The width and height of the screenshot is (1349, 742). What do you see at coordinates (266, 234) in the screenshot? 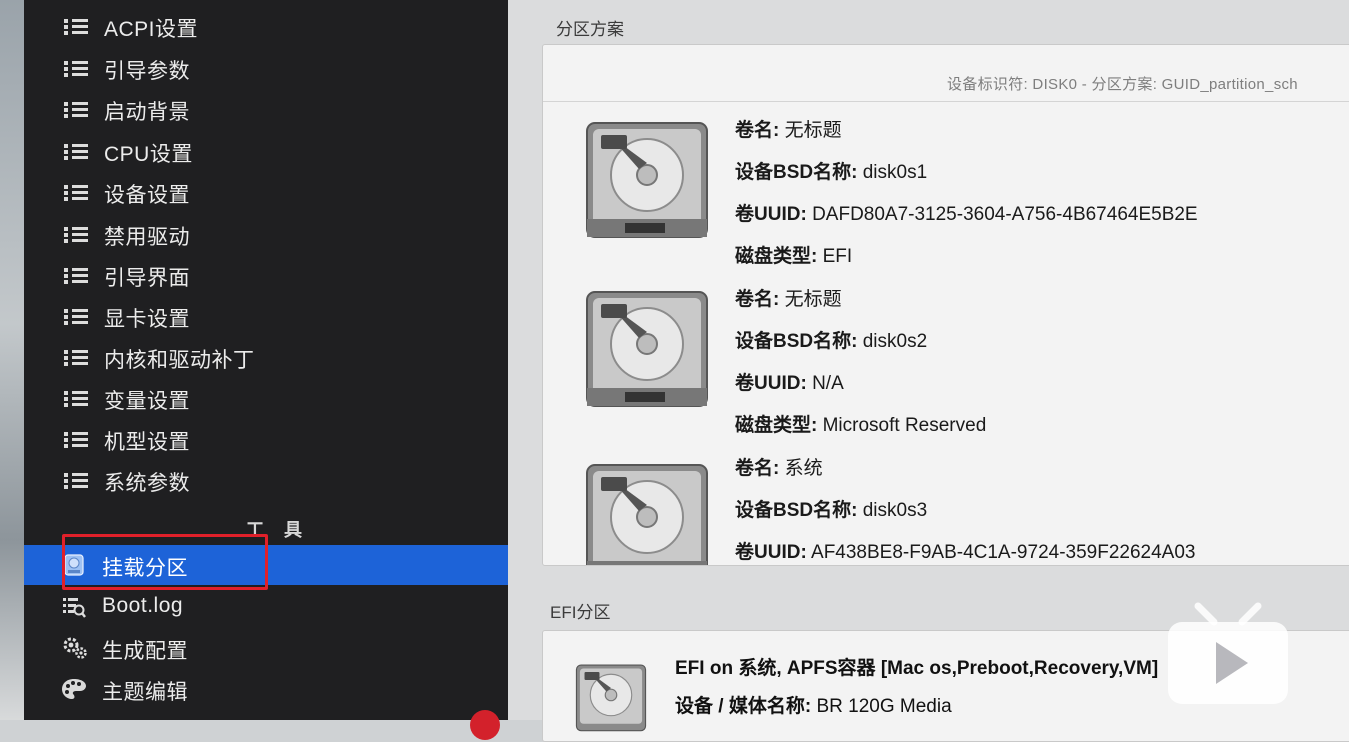
I see `sidebar-item-disable-drivers: 禁用驱动` at bounding box center [266, 234].